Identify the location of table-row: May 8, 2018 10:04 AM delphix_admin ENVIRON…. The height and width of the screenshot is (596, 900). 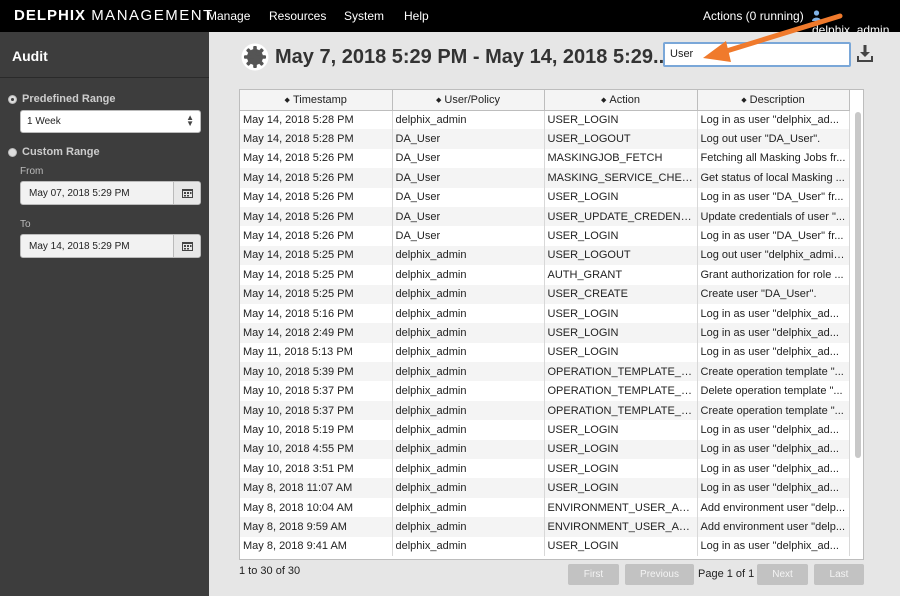
(545, 507).